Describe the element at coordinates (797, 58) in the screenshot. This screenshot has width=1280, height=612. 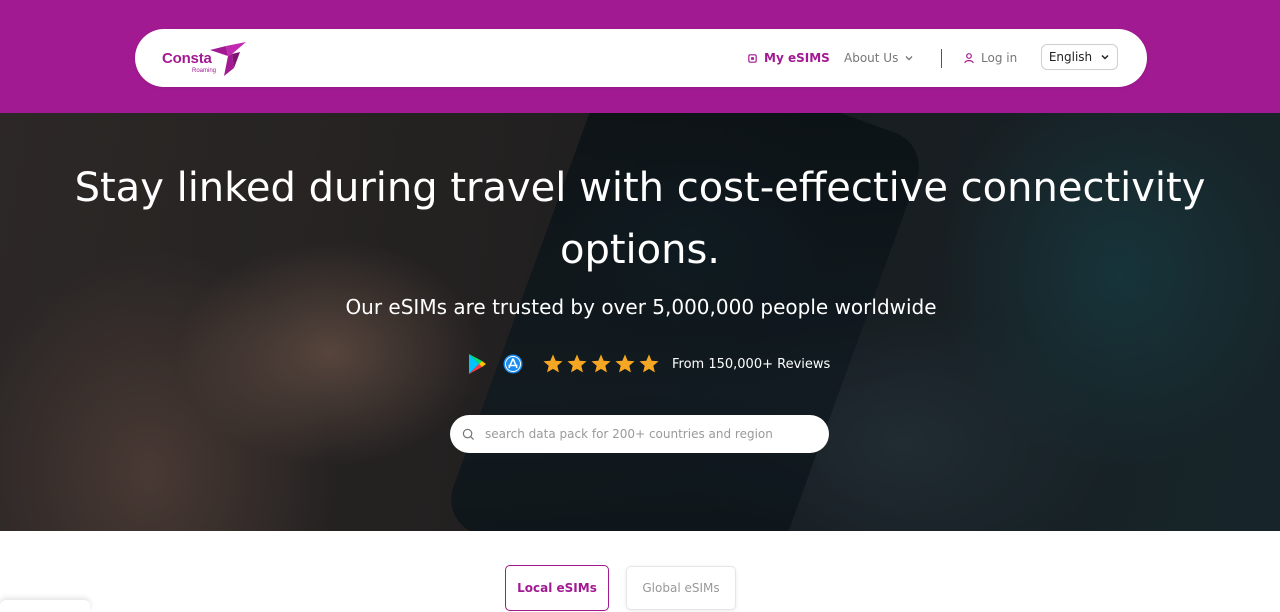
I see `nav-my-esims-label: My eSIMS` at that location.